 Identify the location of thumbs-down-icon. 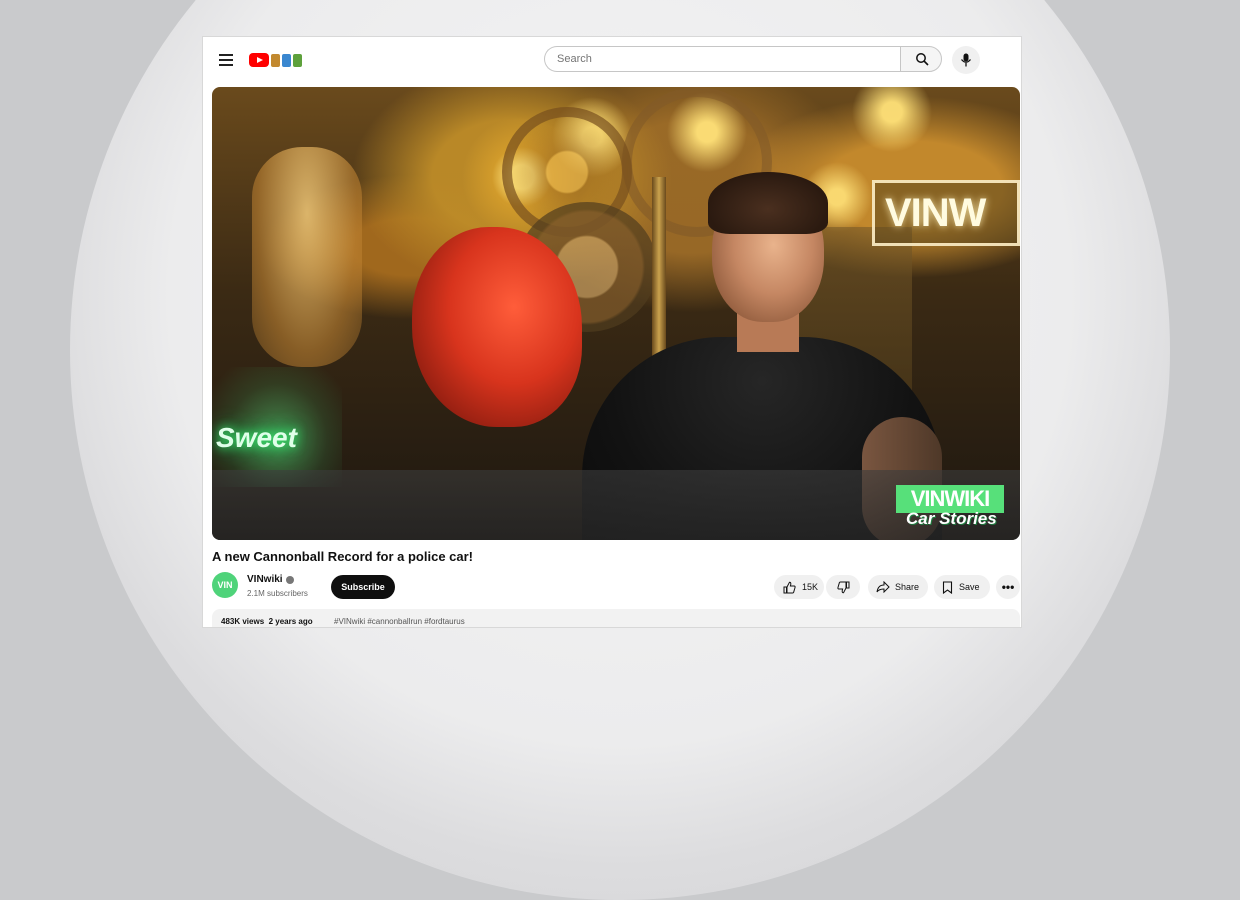
(842, 587).